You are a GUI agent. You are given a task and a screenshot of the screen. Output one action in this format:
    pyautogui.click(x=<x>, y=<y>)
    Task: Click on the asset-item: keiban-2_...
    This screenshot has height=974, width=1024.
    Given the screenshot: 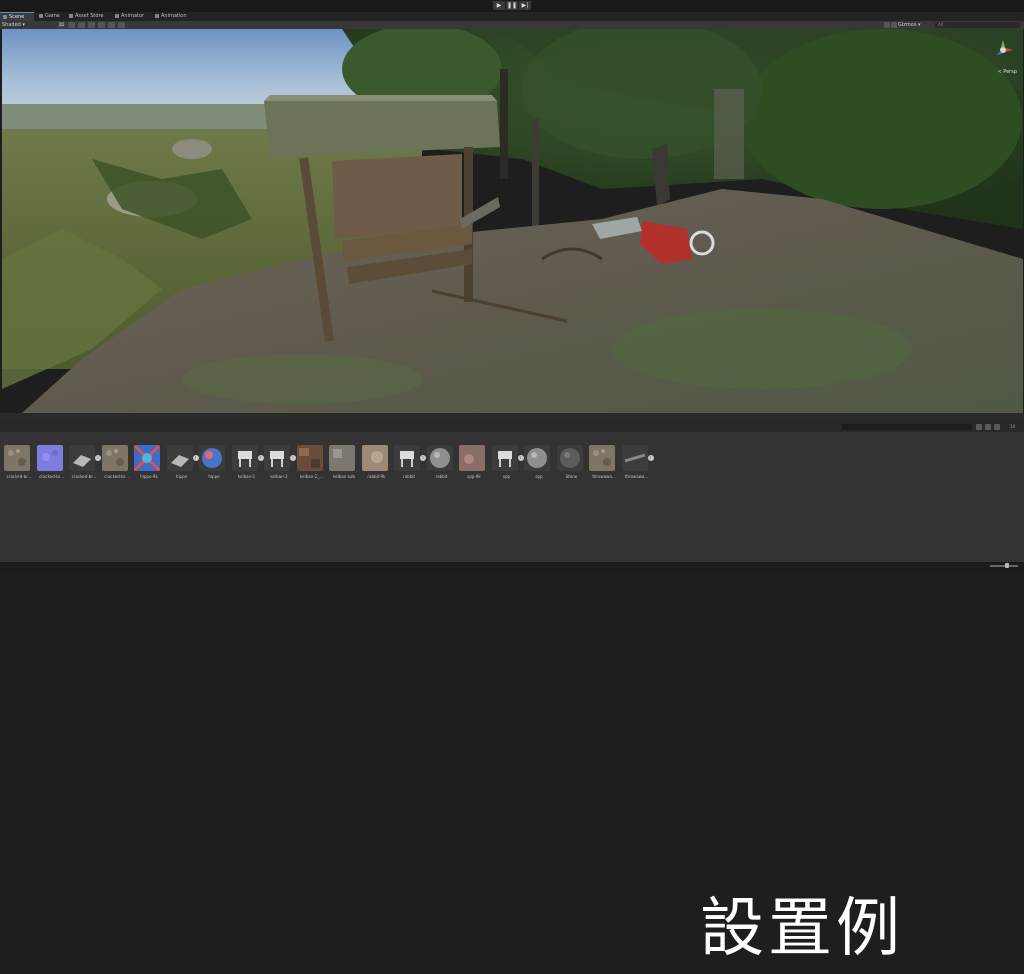 What is the action you would take?
    pyautogui.click(x=311, y=462)
    